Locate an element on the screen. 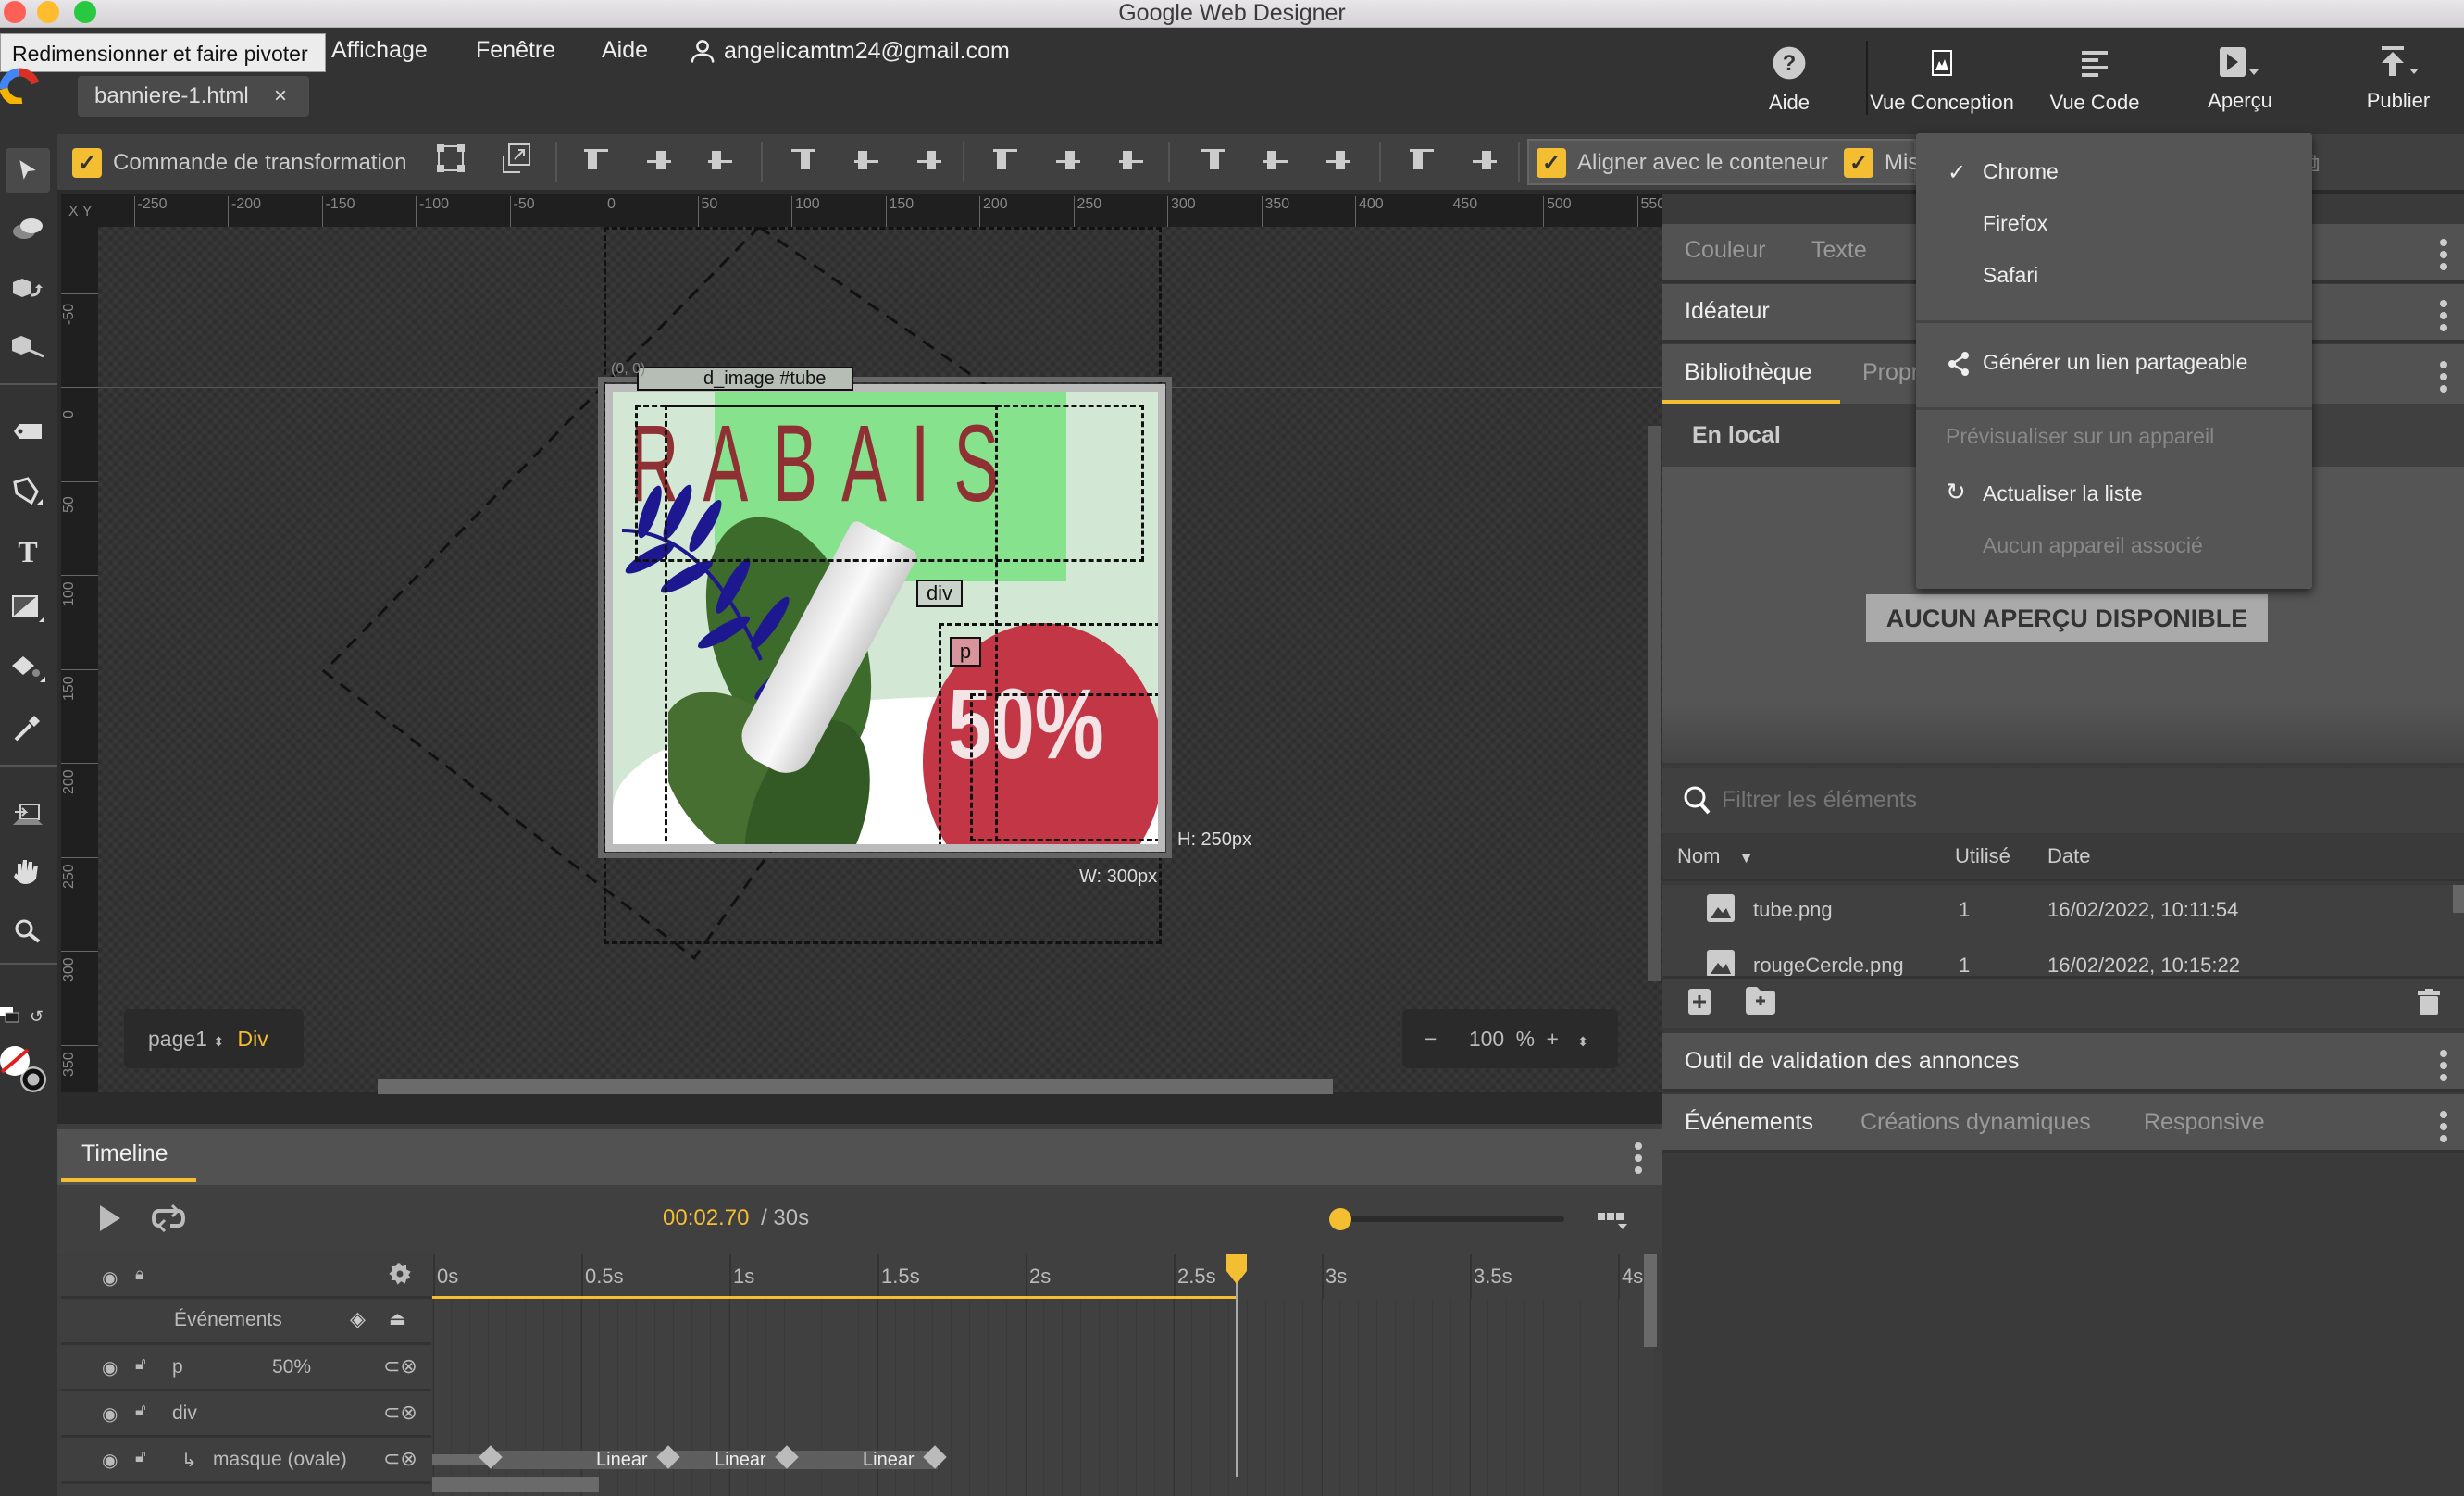  code-view-button: Vue Code is located at coordinates (2095, 81).